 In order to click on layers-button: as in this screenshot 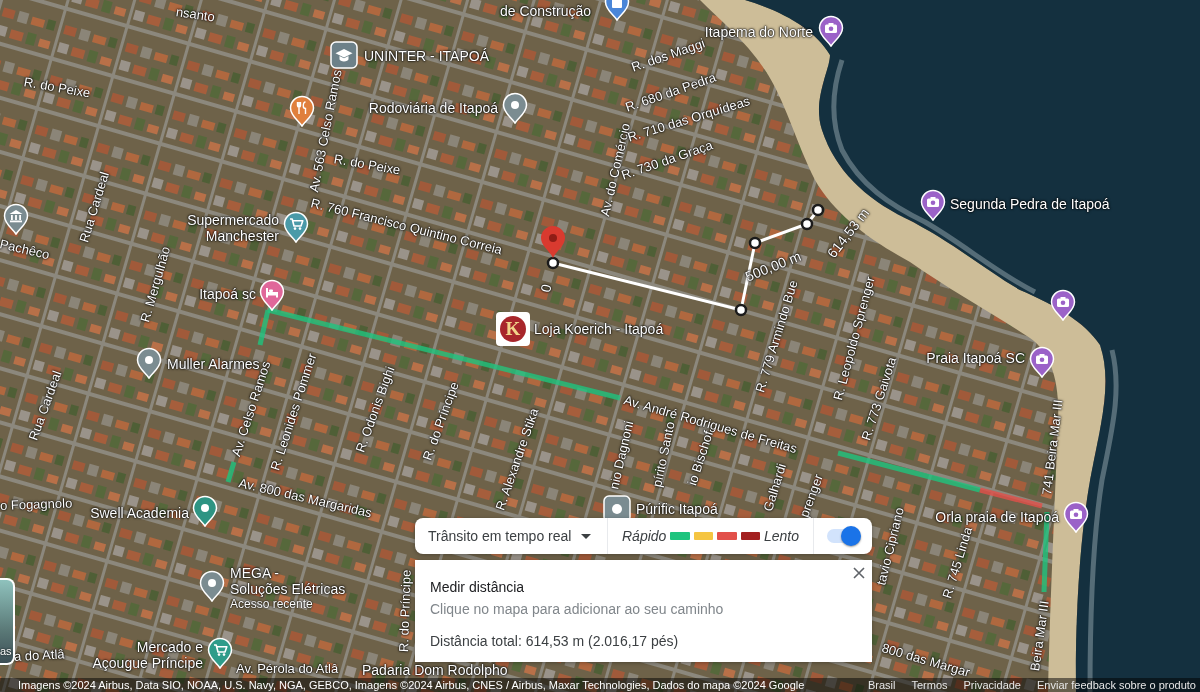, I will do `click(7, 621)`.